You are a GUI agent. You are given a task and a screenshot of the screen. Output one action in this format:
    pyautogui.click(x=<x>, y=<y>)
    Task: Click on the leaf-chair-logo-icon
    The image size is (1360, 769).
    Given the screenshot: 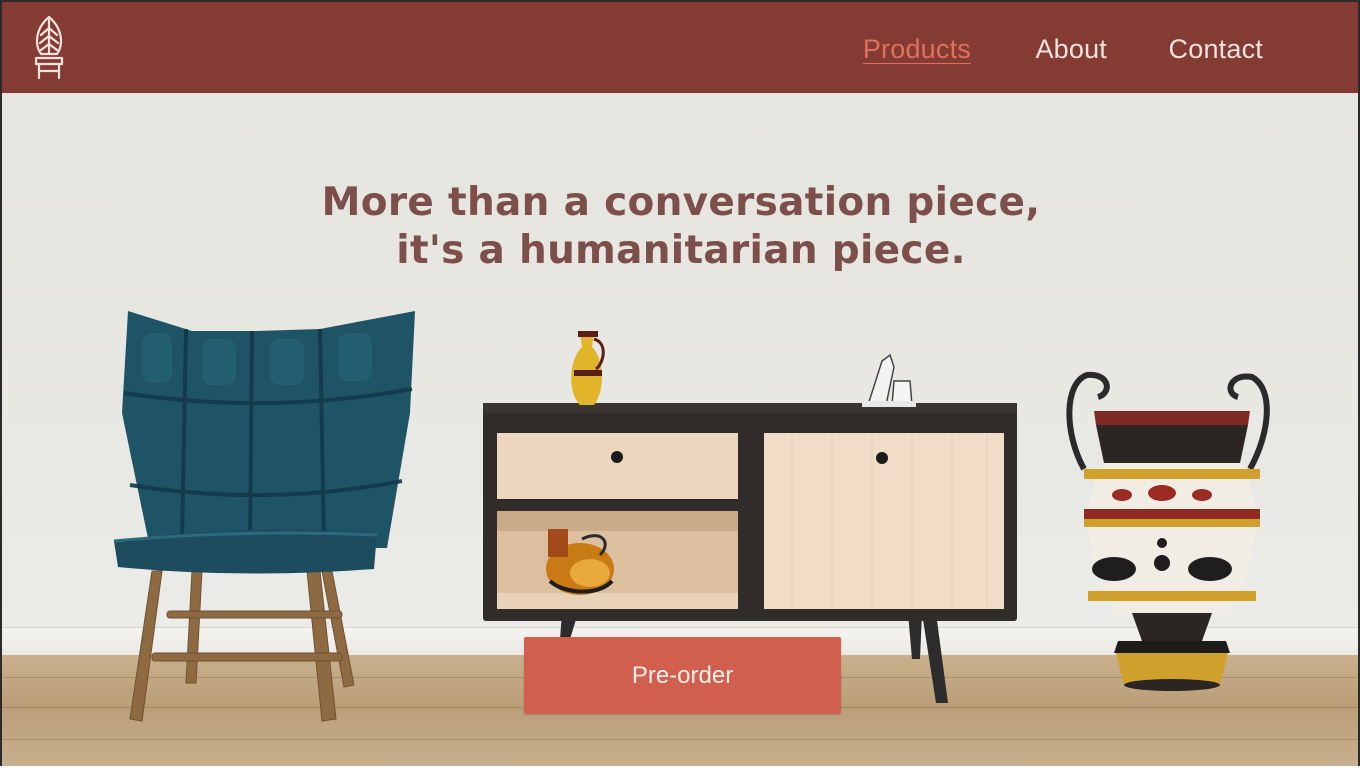 What is the action you would take?
    pyautogui.click(x=49, y=49)
    